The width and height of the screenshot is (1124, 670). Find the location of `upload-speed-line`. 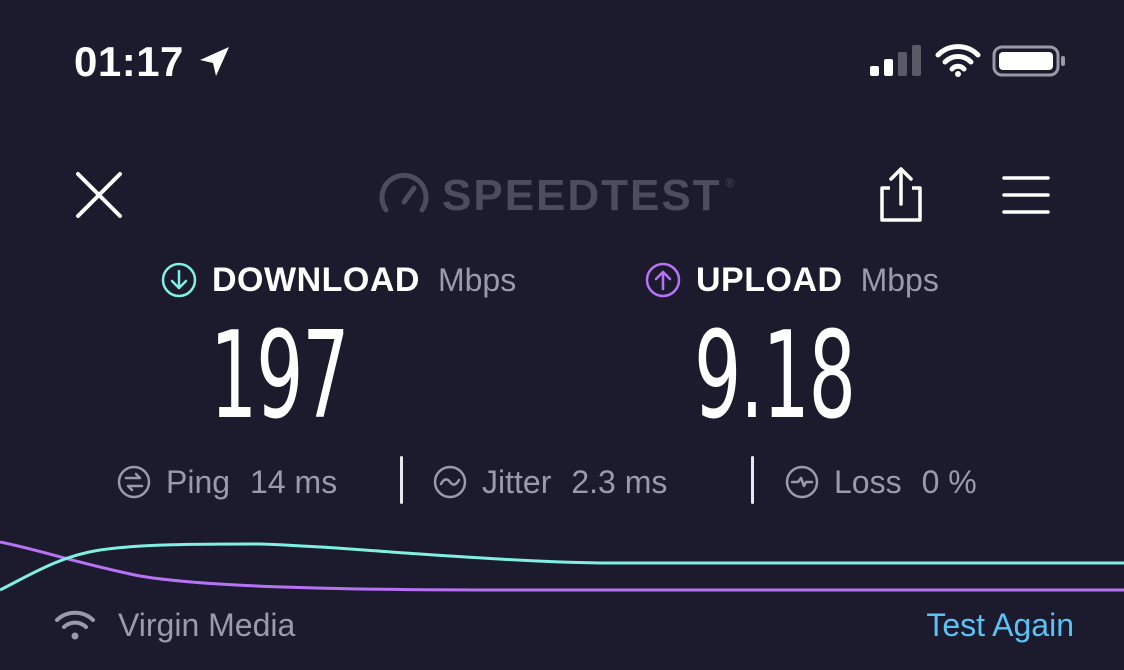

upload-speed-line is located at coordinates (562, 566).